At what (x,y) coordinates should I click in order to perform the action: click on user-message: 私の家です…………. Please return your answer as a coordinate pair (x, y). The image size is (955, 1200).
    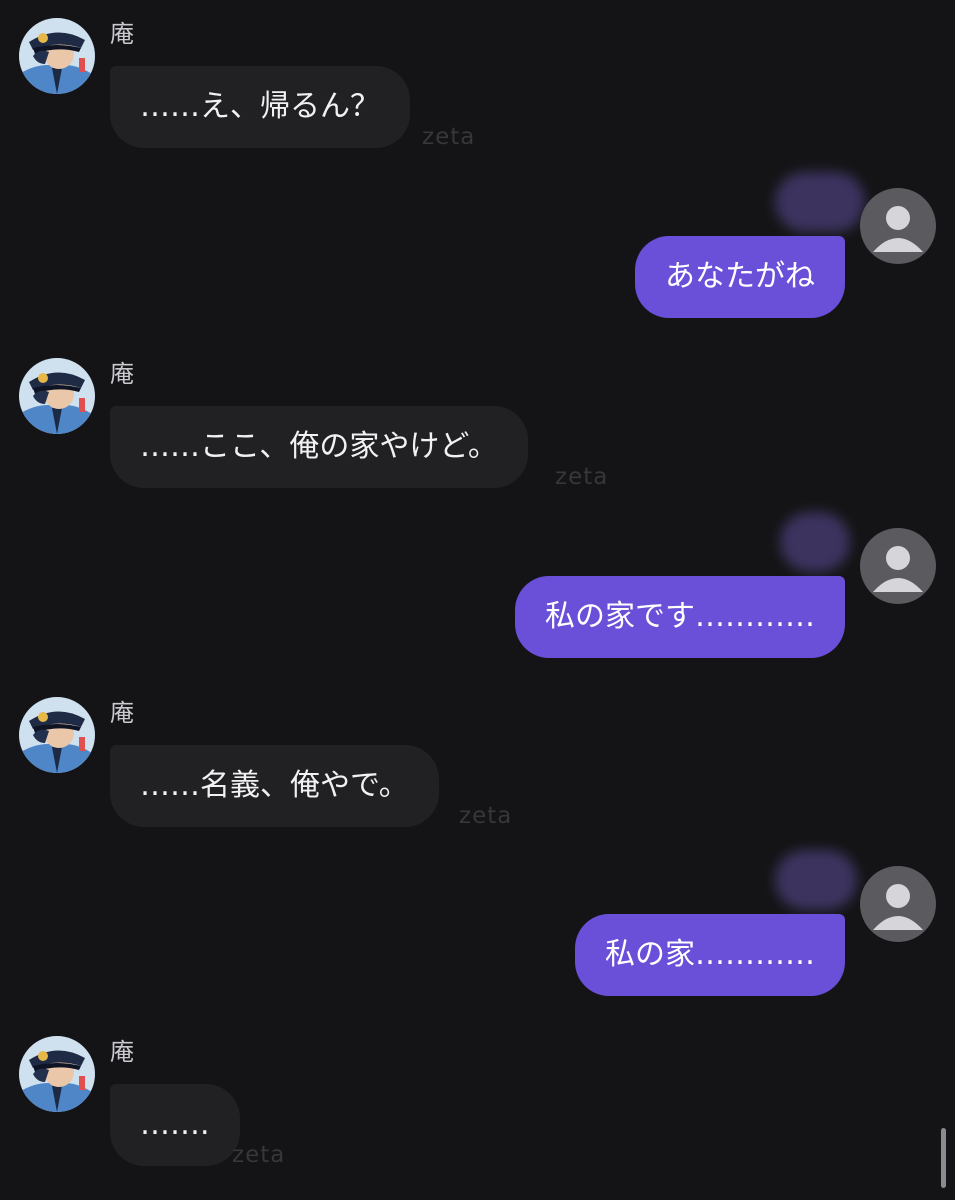
    Looking at the image, I should click on (477, 595).